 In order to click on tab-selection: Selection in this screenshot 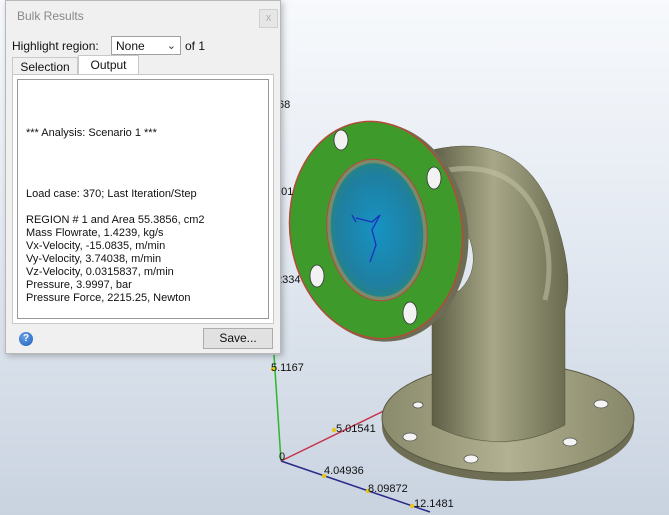, I will do `click(45, 66)`.